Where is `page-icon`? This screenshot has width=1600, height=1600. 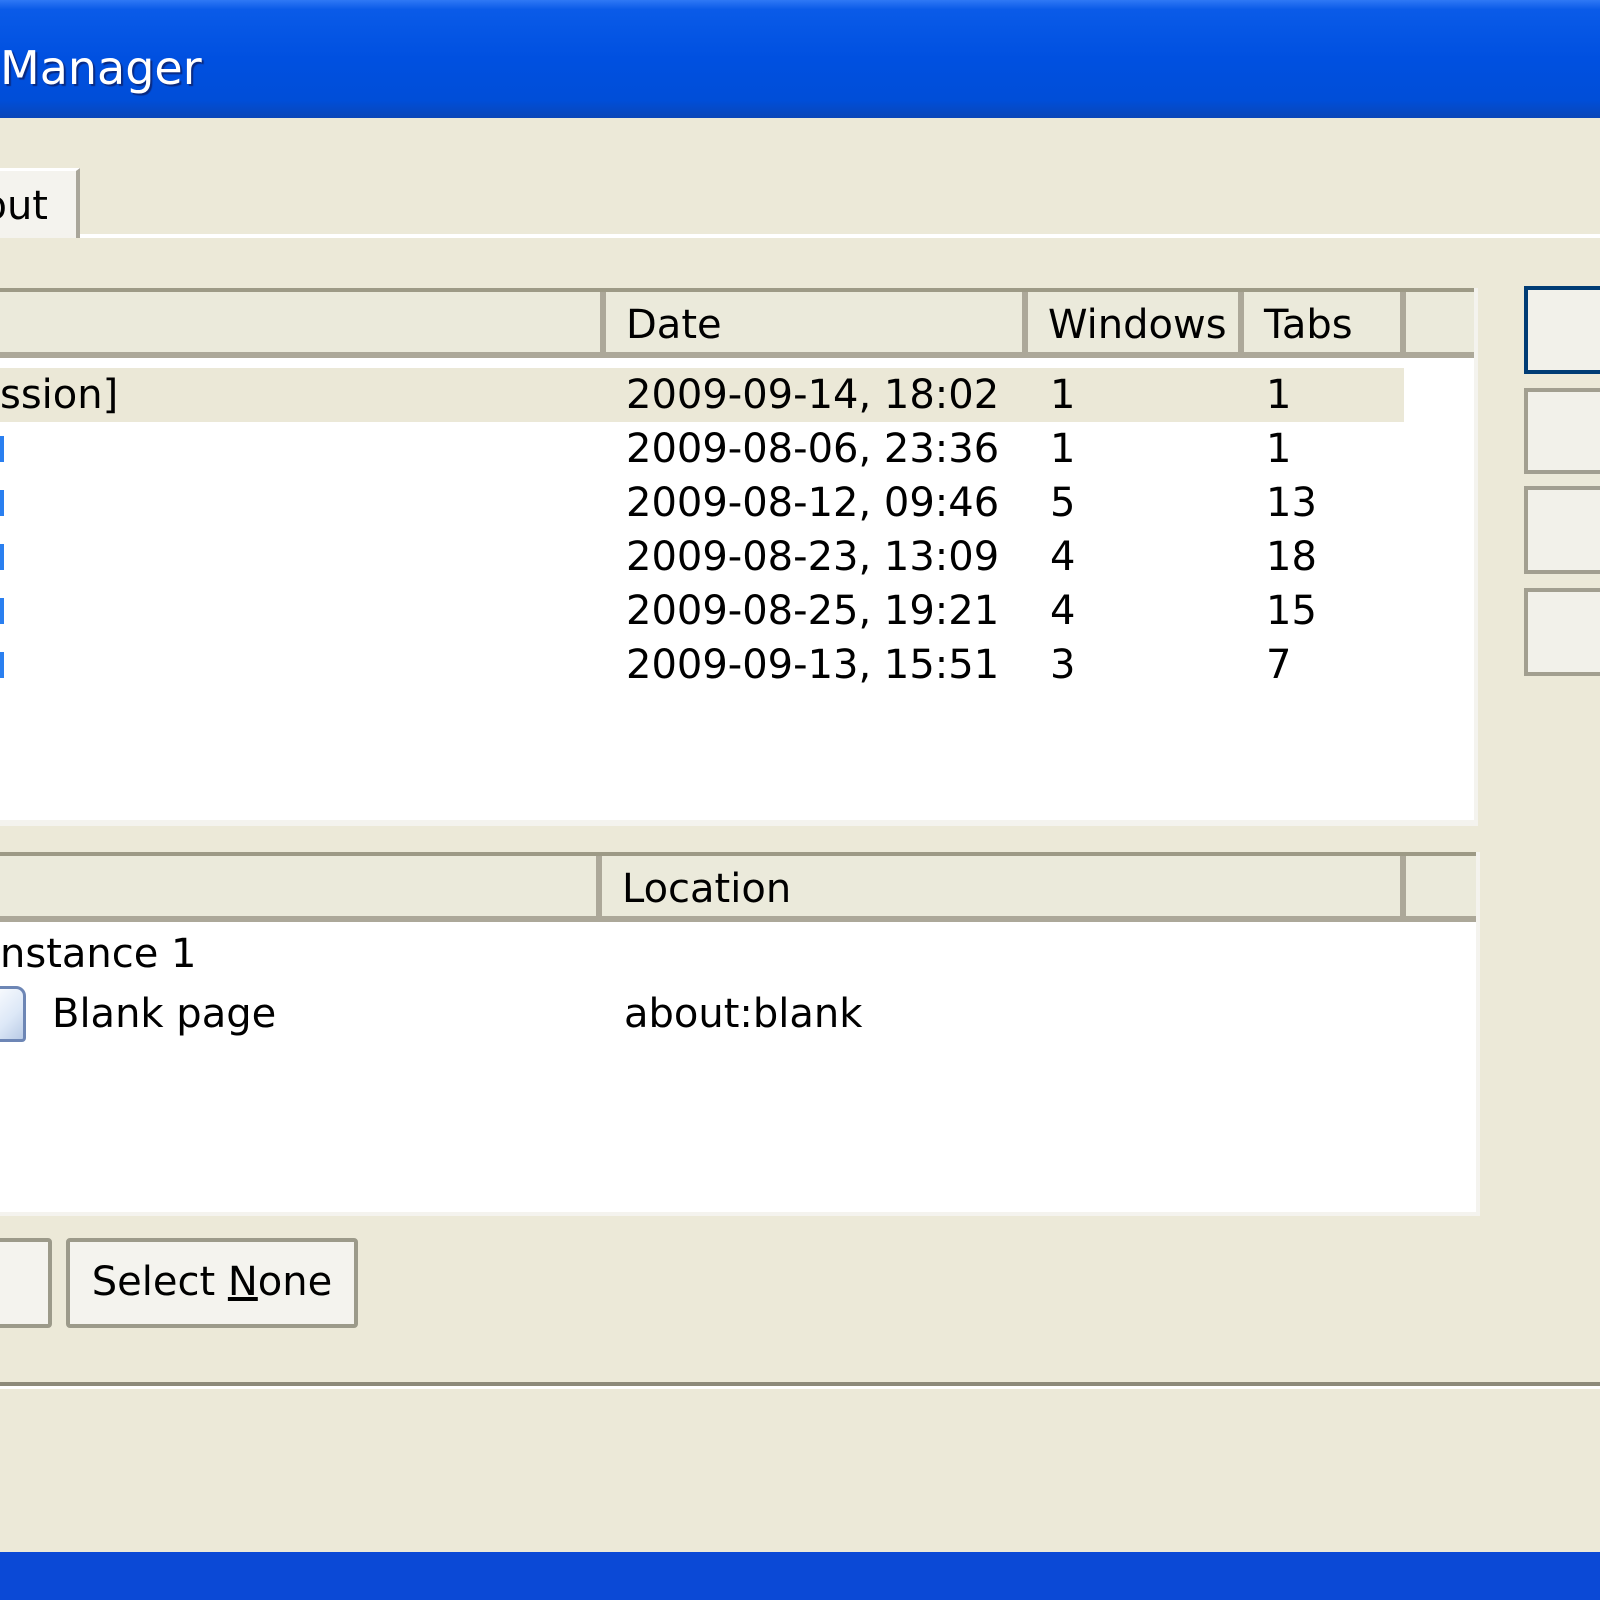 page-icon is located at coordinates (13, 1014).